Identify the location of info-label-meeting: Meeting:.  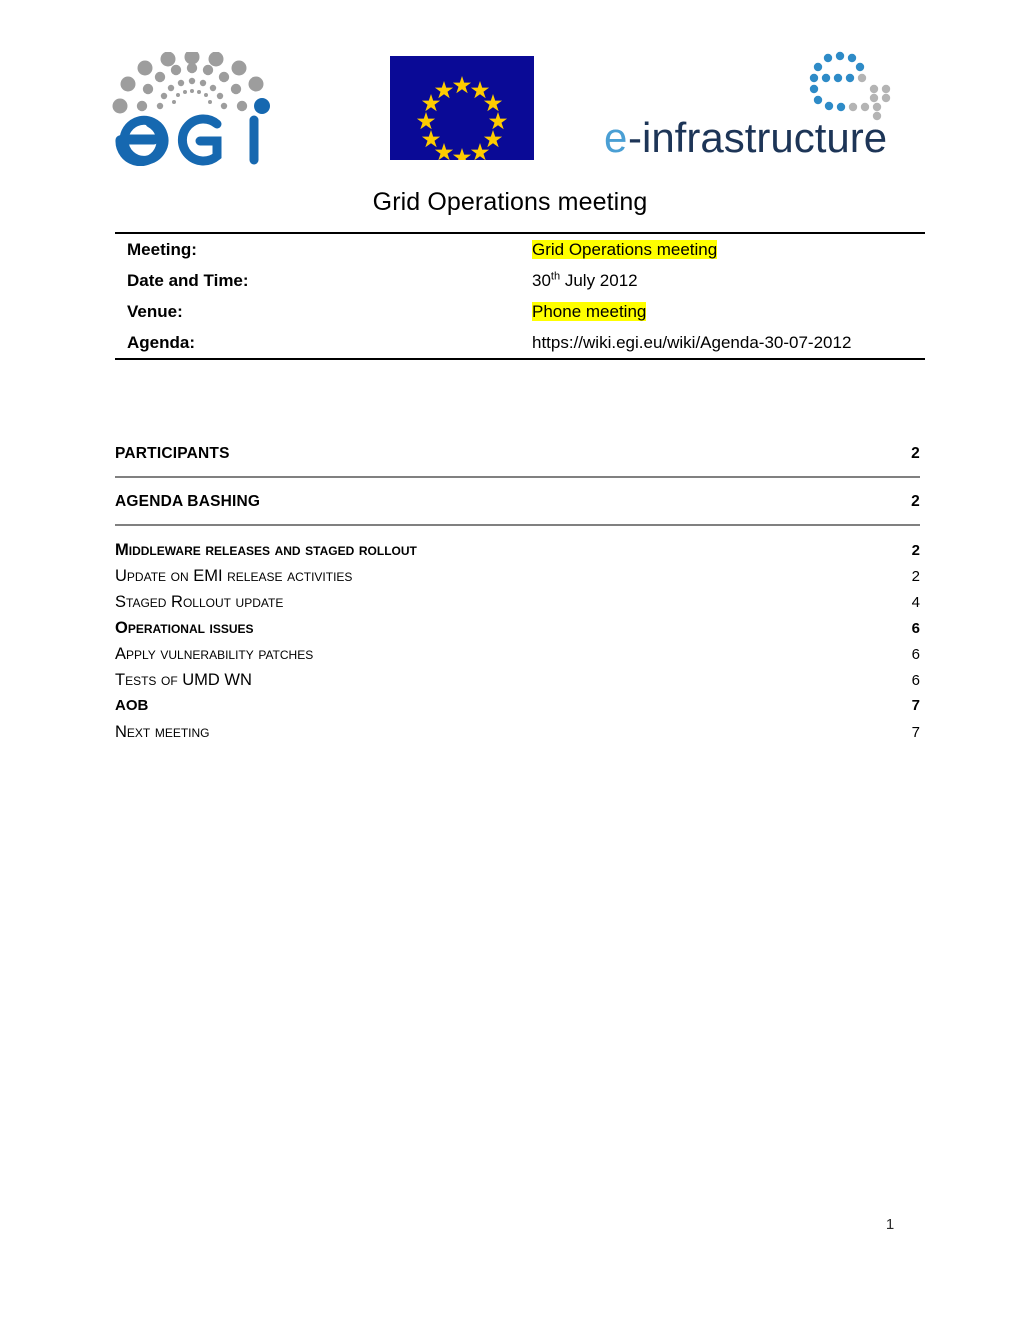
(162, 249).